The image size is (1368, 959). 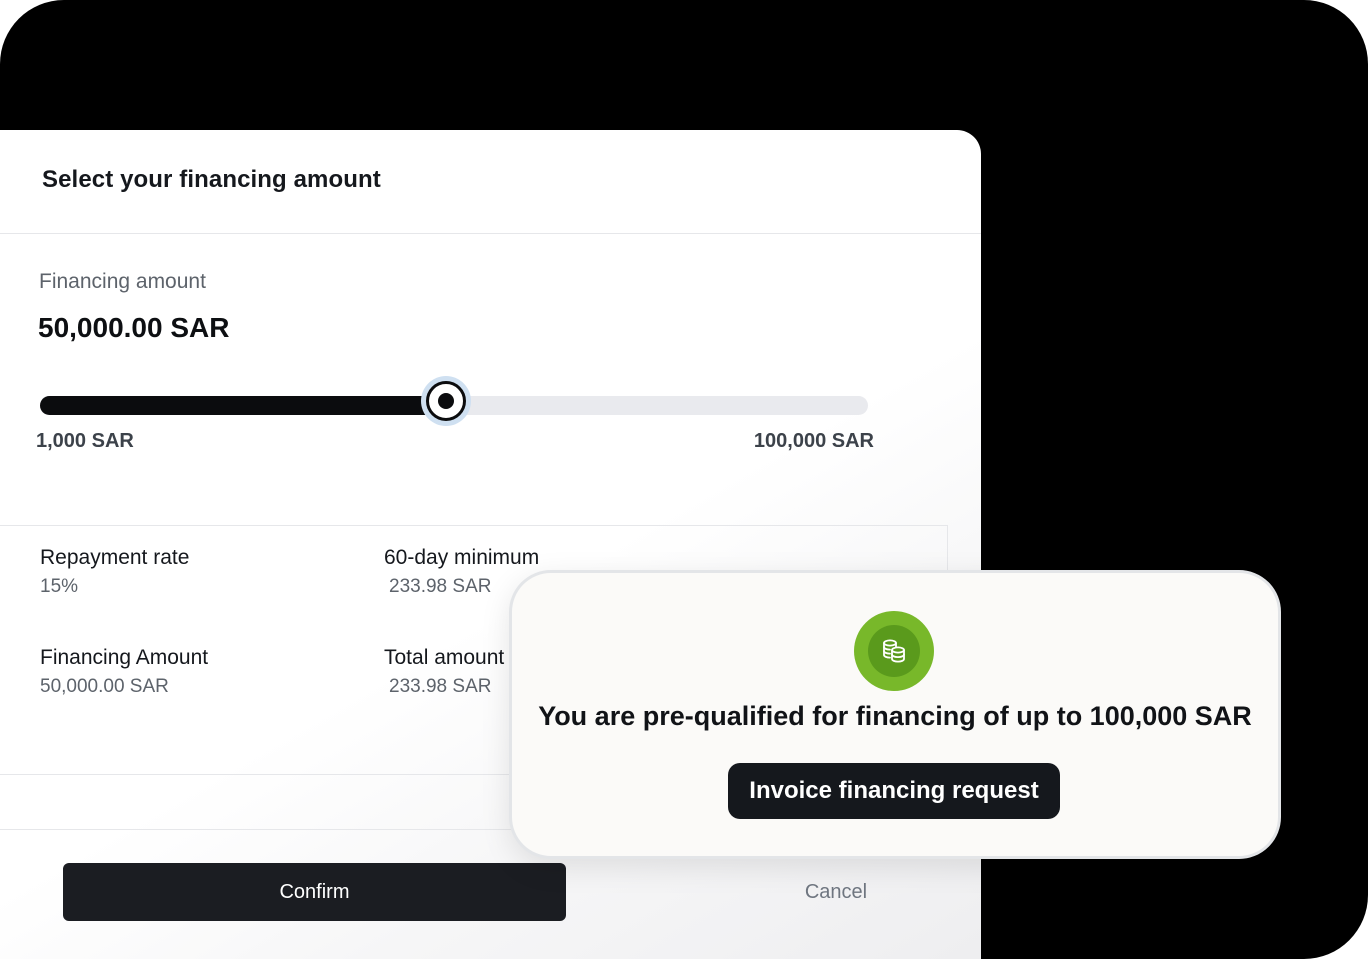 I want to click on financing-amount-label: Financing amount, so click(x=122, y=281).